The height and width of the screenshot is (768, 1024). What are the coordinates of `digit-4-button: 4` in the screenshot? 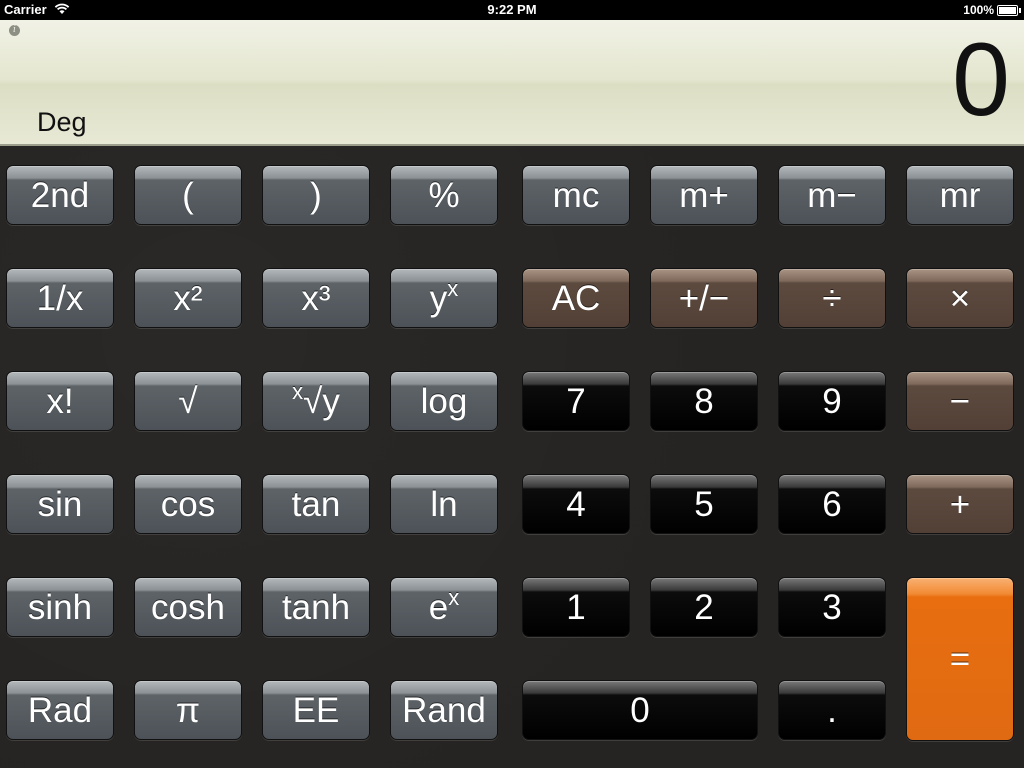 It's located at (576, 504).